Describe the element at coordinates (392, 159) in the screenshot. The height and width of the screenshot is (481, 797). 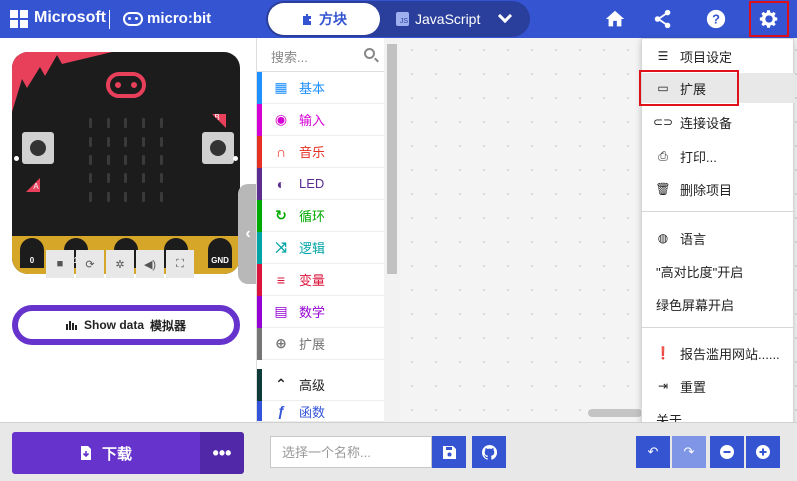
I see `scrollbar-thumb` at that location.